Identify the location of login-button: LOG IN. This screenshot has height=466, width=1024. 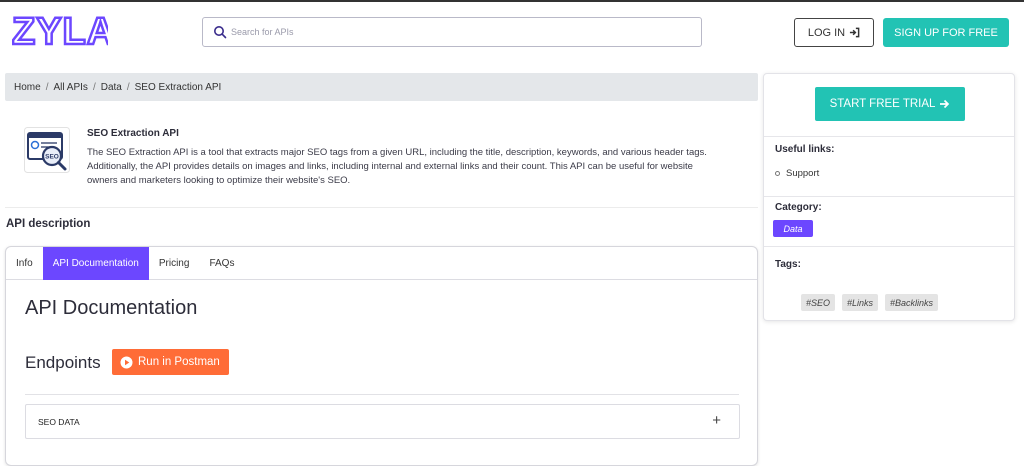
(834, 32).